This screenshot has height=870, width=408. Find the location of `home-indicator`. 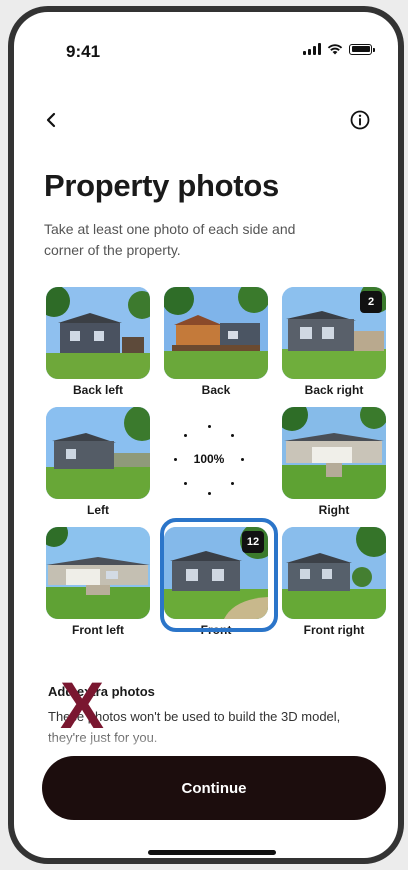

home-indicator is located at coordinates (212, 852).